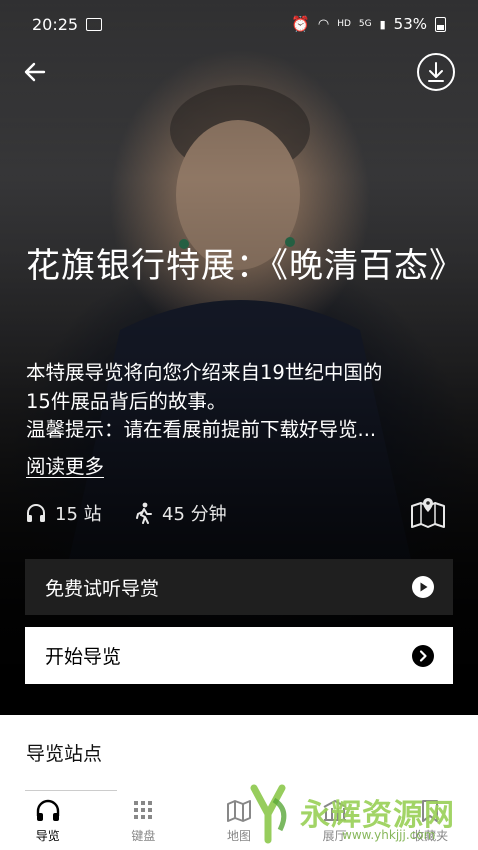 The height and width of the screenshot is (850, 478). I want to click on duration: 45 分钟, so click(180, 513).